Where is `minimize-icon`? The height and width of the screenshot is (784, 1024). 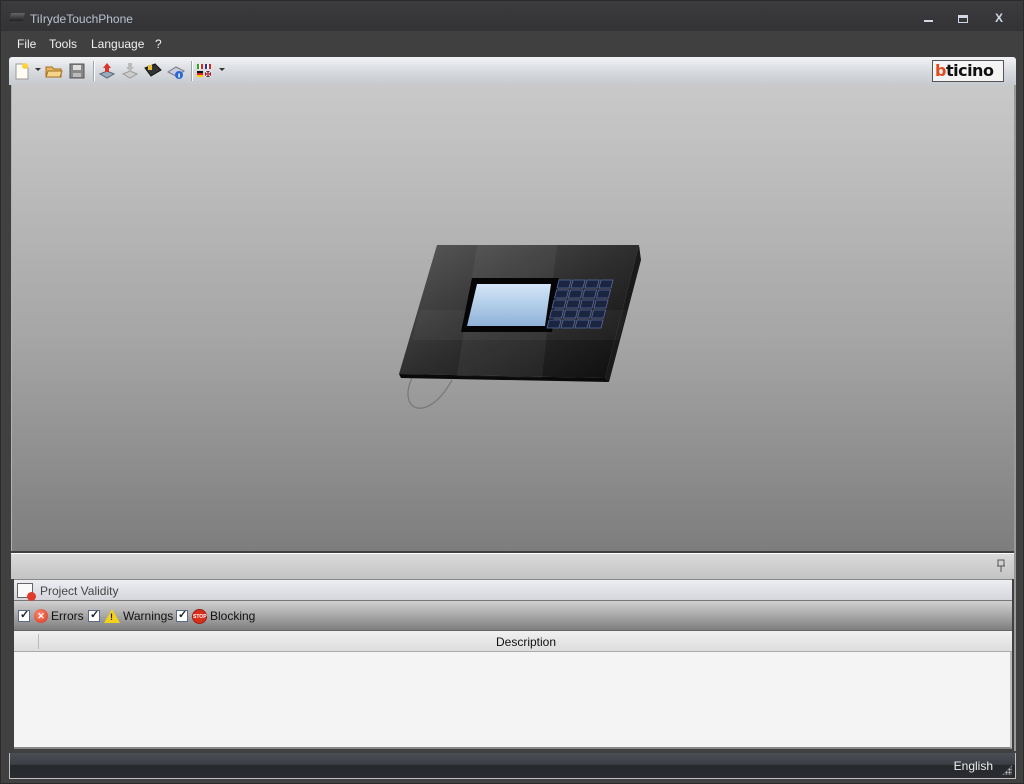
minimize-icon is located at coordinates (928, 21).